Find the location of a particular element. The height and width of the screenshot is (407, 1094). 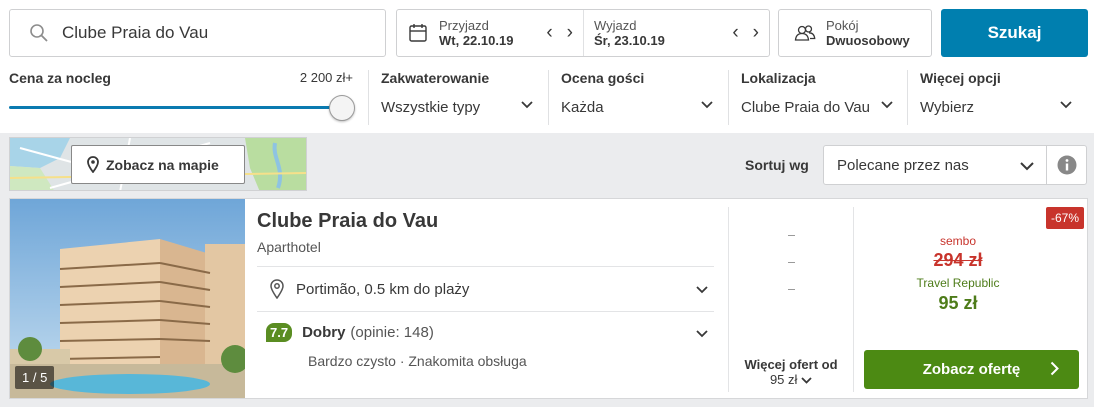

checkout-field: Wyjazd Śr, 23.10.19 ‹ › is located at coordinates (676, 33).